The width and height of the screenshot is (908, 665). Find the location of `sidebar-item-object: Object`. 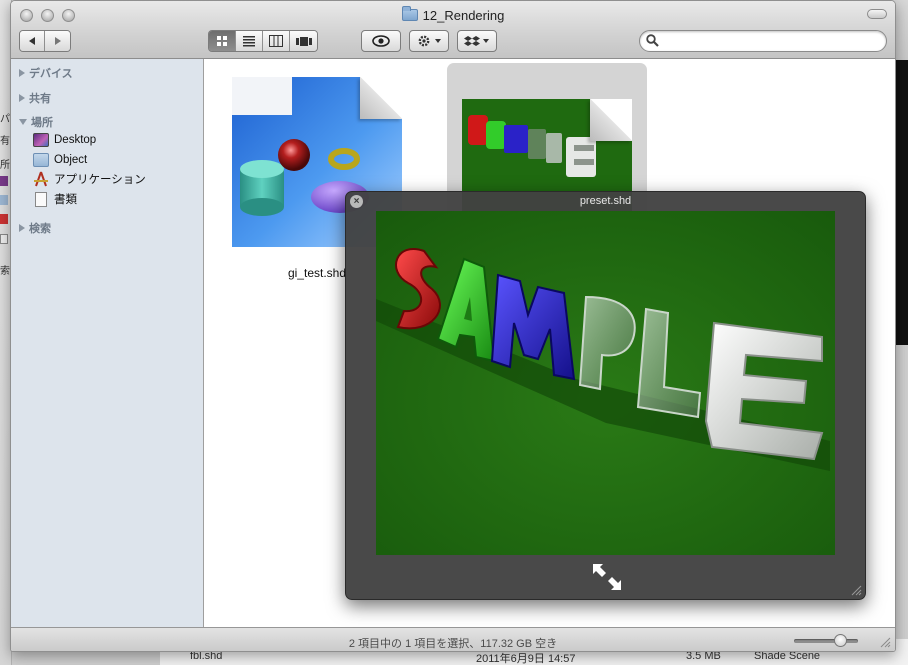

sidebar-item-object: Object is located at coordinates (60, 160).